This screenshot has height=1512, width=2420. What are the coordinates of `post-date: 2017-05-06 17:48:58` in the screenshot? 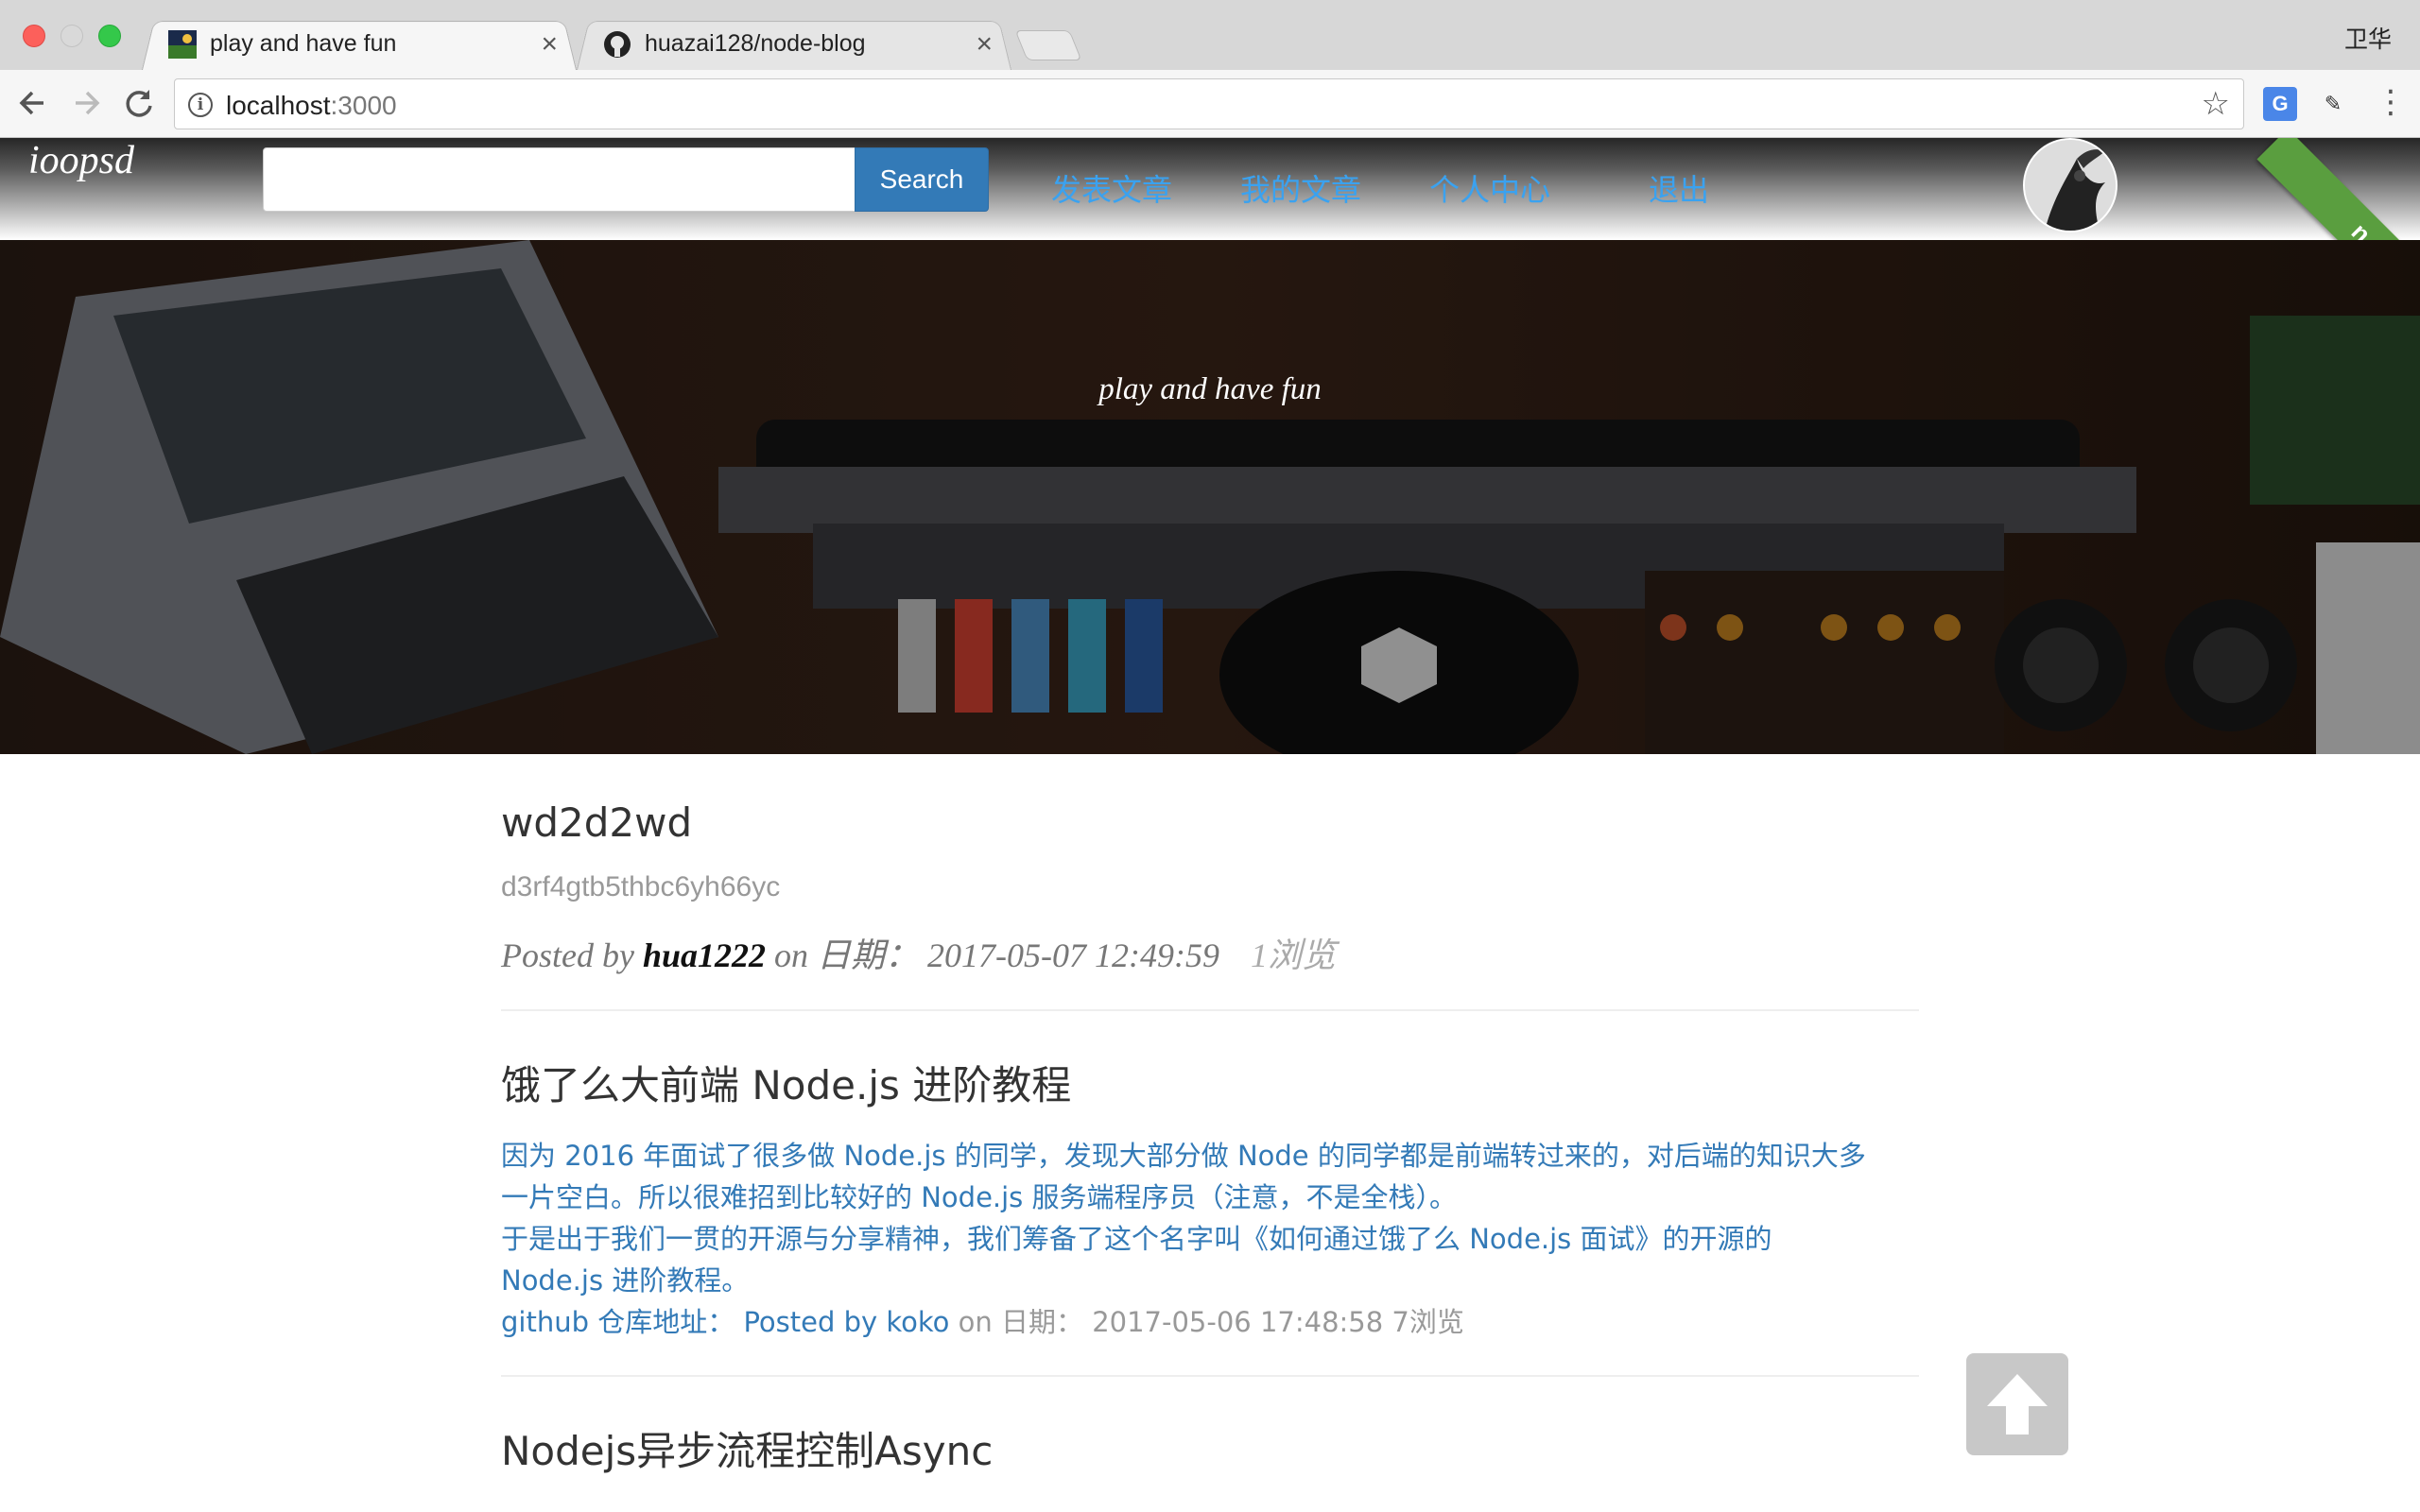 It's located at (1238, 1321).